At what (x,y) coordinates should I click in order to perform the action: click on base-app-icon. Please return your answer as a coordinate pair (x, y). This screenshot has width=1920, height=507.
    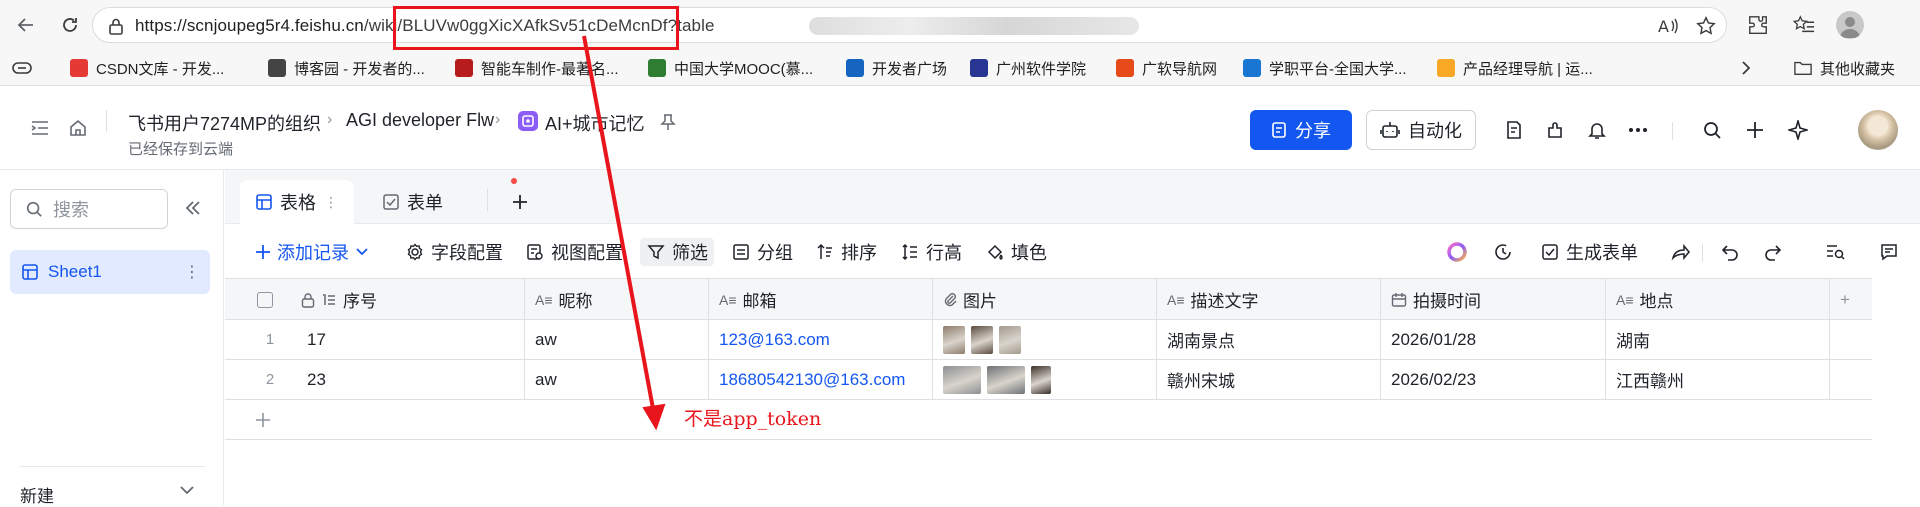
    Looking at the image, I should click on (528, 121).